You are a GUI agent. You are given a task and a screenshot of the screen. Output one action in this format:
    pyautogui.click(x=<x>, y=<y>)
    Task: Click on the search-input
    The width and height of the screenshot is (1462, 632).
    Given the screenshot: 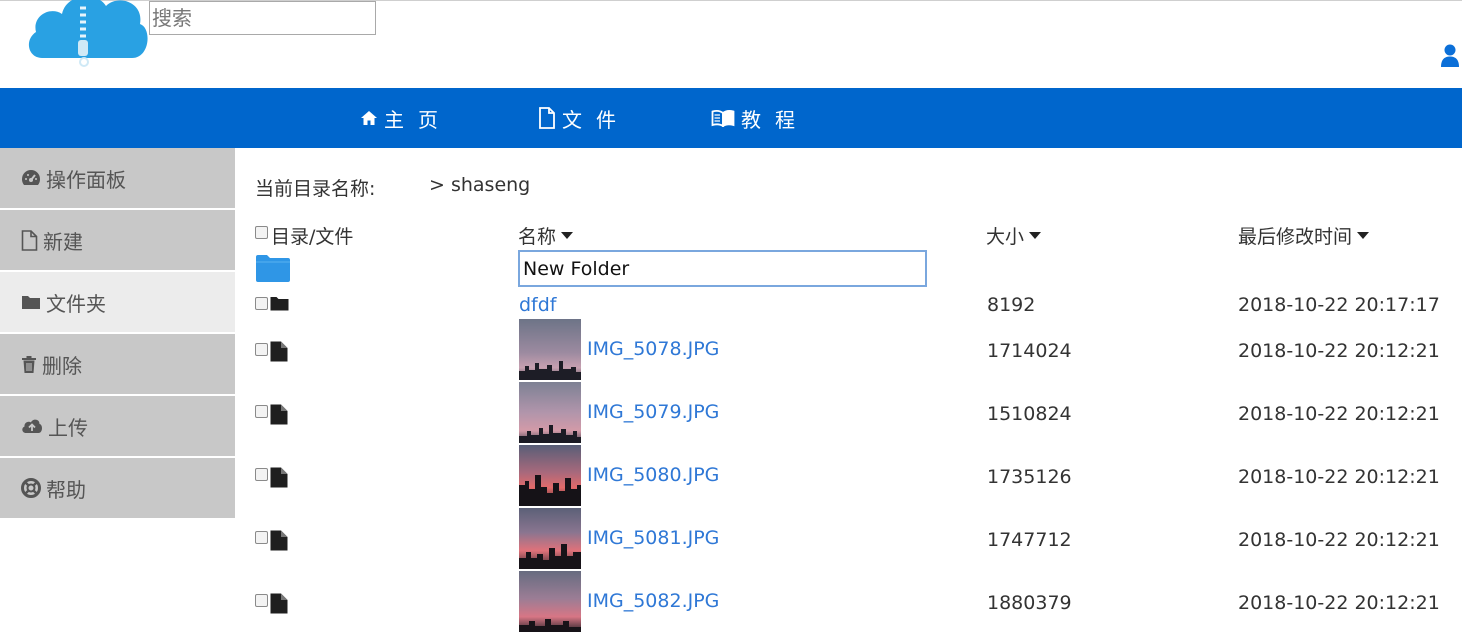 What is the action you would take?
    pyautogui.click(x=262, y=18)
    